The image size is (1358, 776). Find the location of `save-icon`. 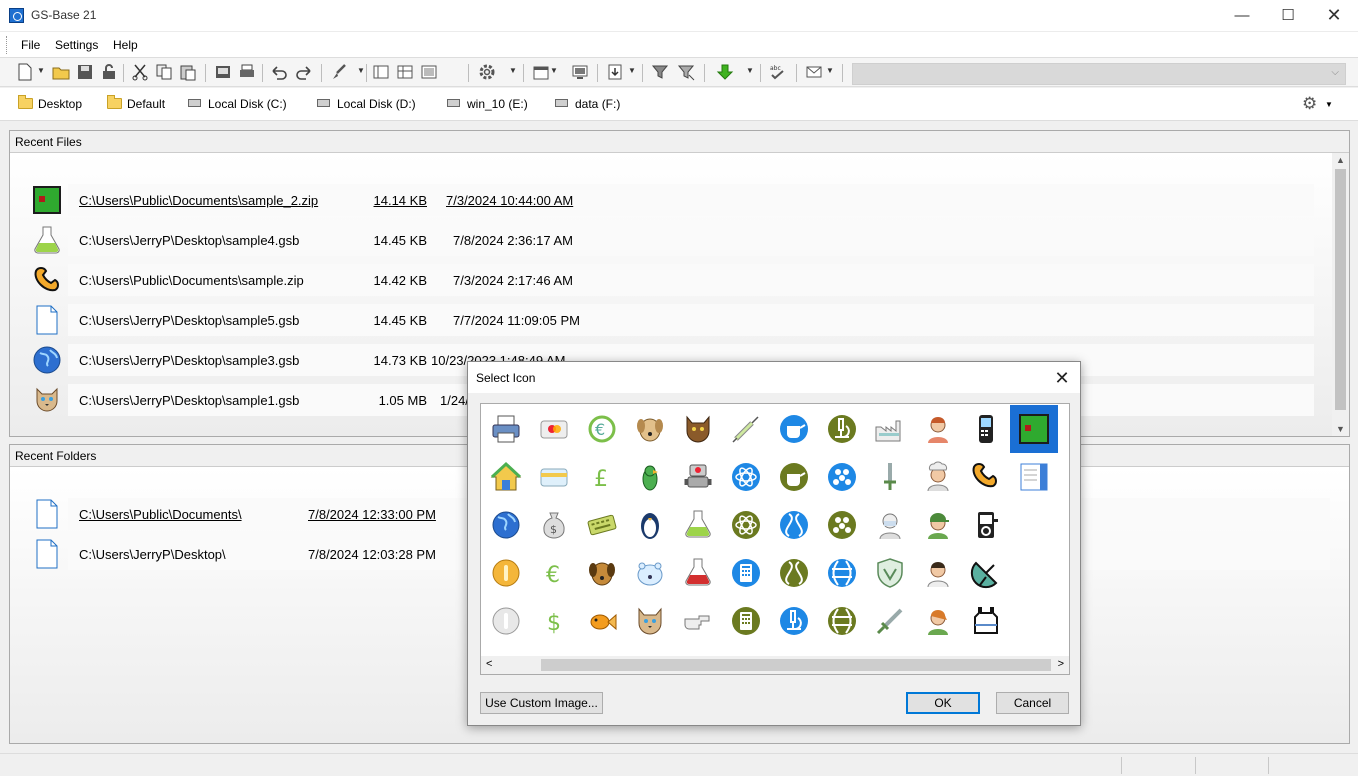

save-icon is located at coordinates (85, 72).